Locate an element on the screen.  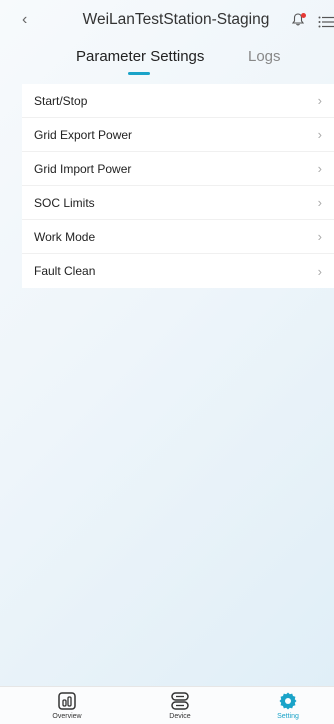
notification-bell-icon is located at coordinates (298, 20).